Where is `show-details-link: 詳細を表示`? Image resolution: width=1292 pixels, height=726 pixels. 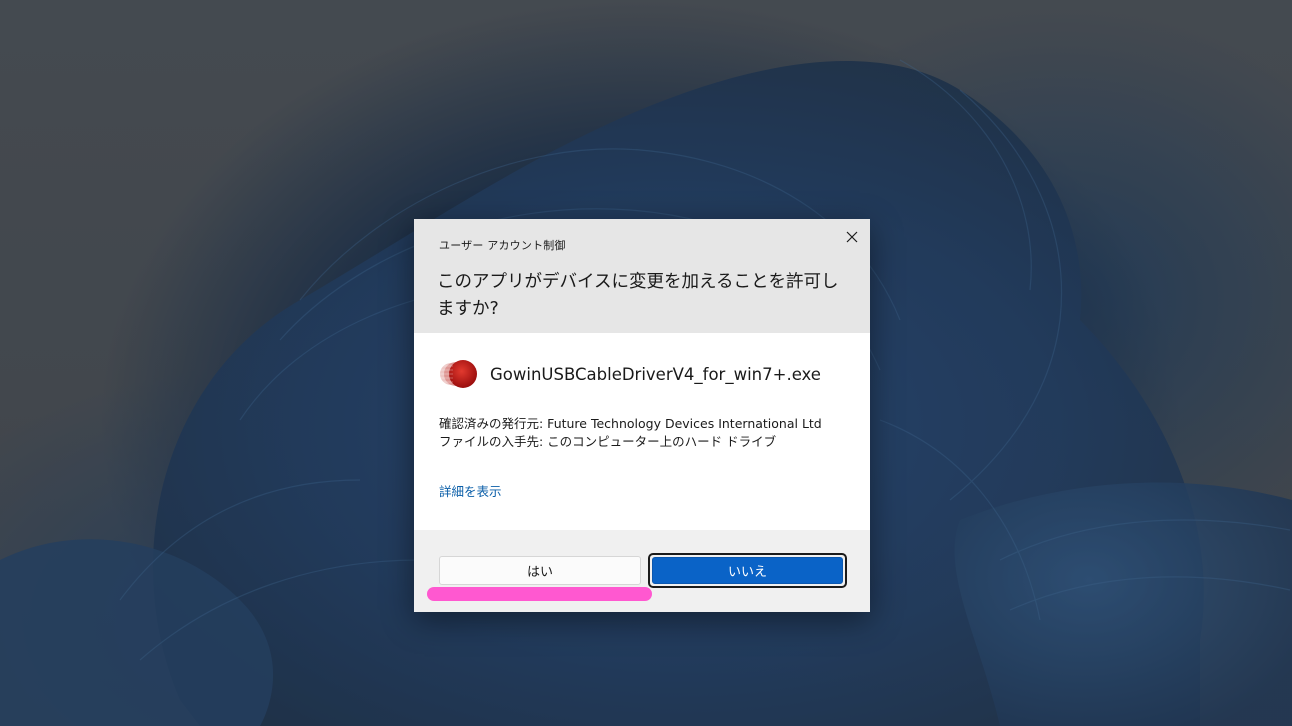 show-details-link: 詳細を表示 is located at coordinates (470, 490).